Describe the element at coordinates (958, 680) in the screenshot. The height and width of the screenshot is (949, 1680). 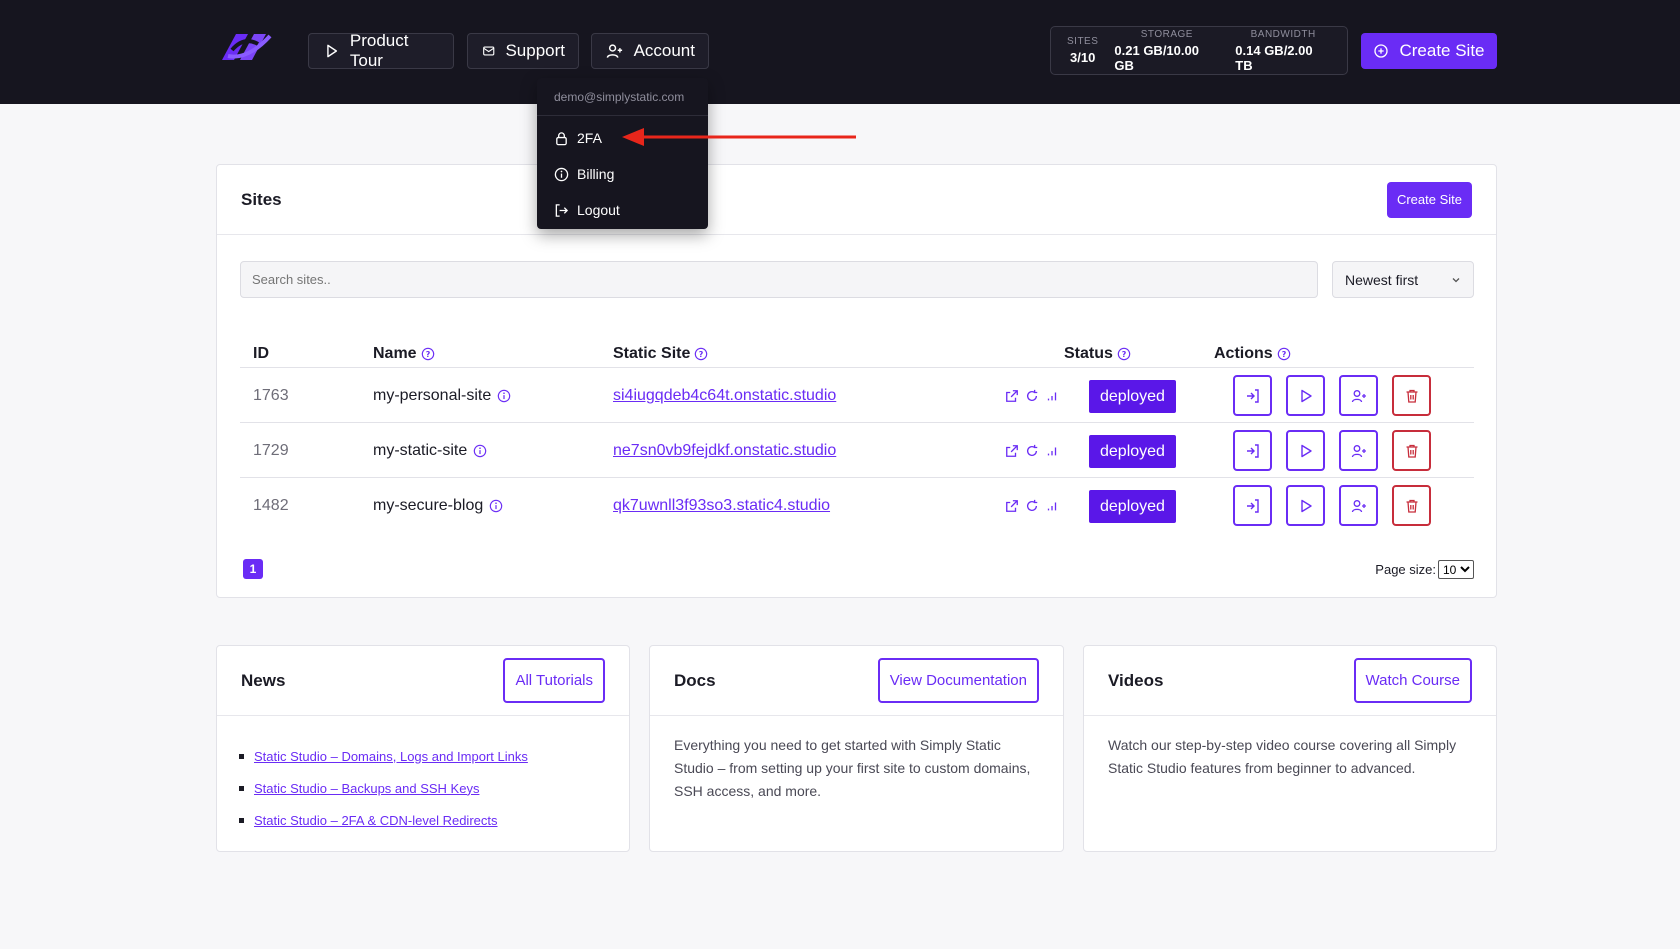
I see `view-documentation-button: View Documentation` at that location.